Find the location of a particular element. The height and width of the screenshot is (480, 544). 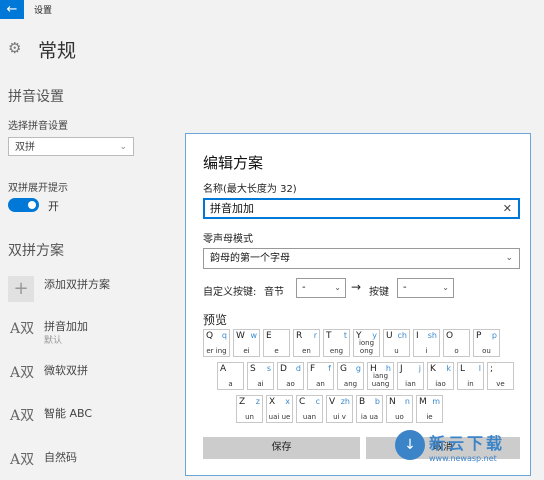

chevron-down-icon: ⌄ is located at coordinates (445, 287).